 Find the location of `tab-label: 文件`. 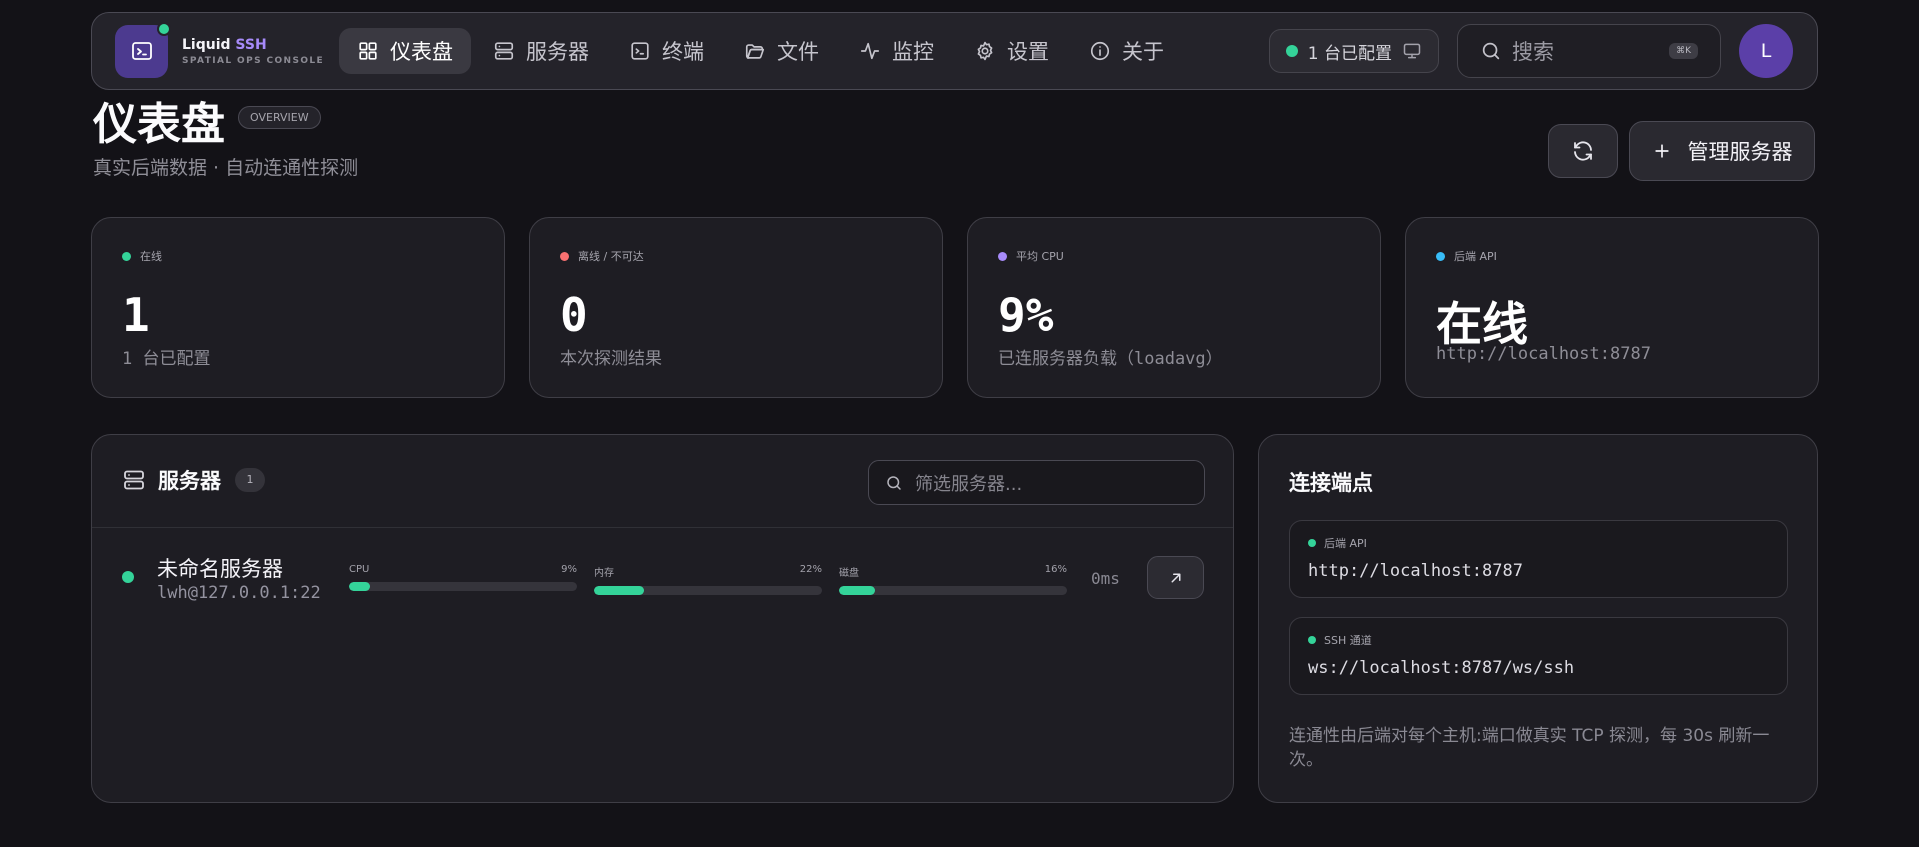

tab-label: 文件 is located at coordinates (798, 52).